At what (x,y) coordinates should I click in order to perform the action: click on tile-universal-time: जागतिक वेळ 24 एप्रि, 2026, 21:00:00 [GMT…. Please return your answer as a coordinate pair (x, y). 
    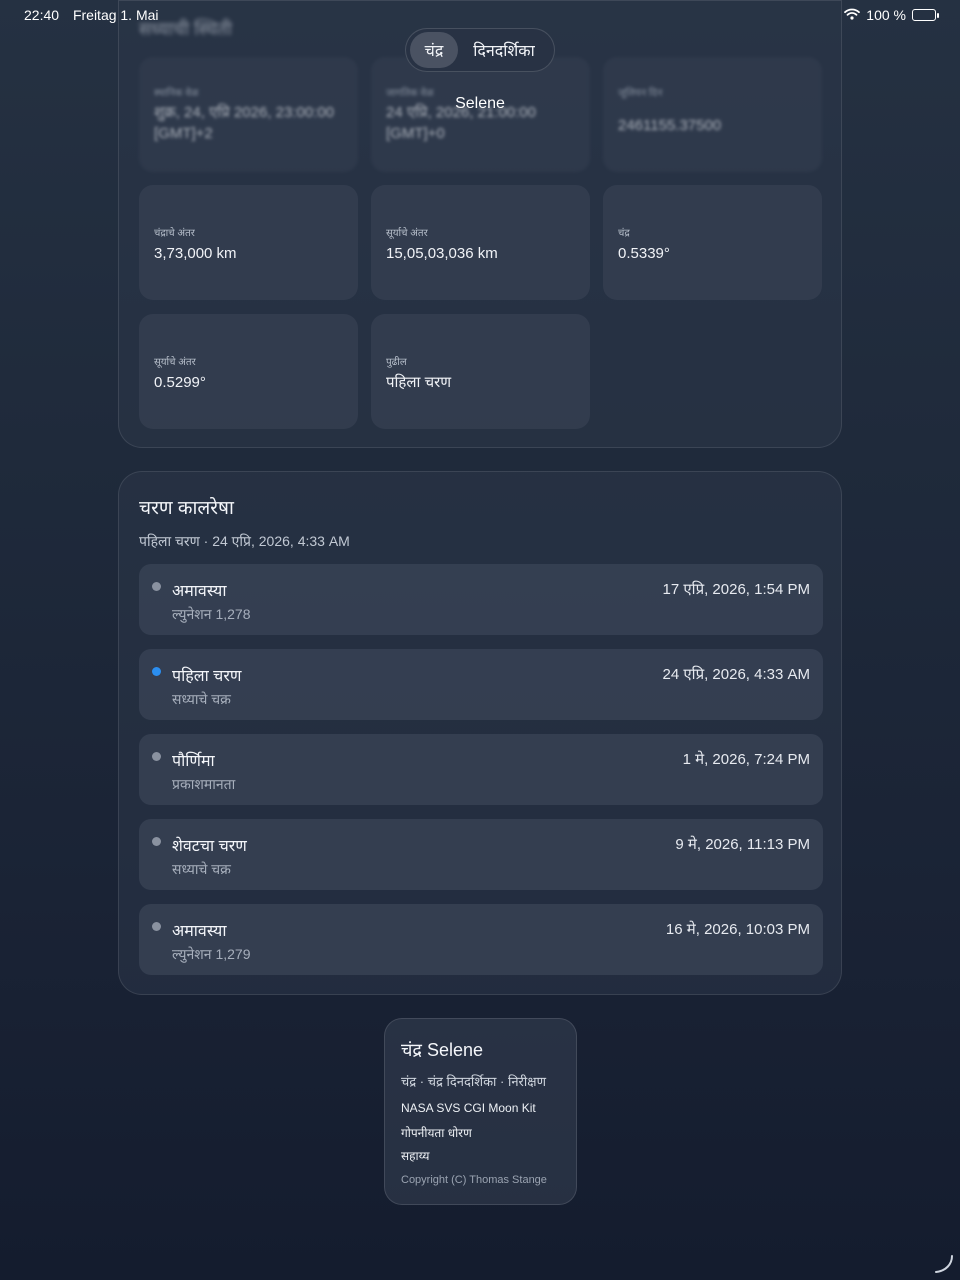
    Looking at the image, I should click on (480, 114).